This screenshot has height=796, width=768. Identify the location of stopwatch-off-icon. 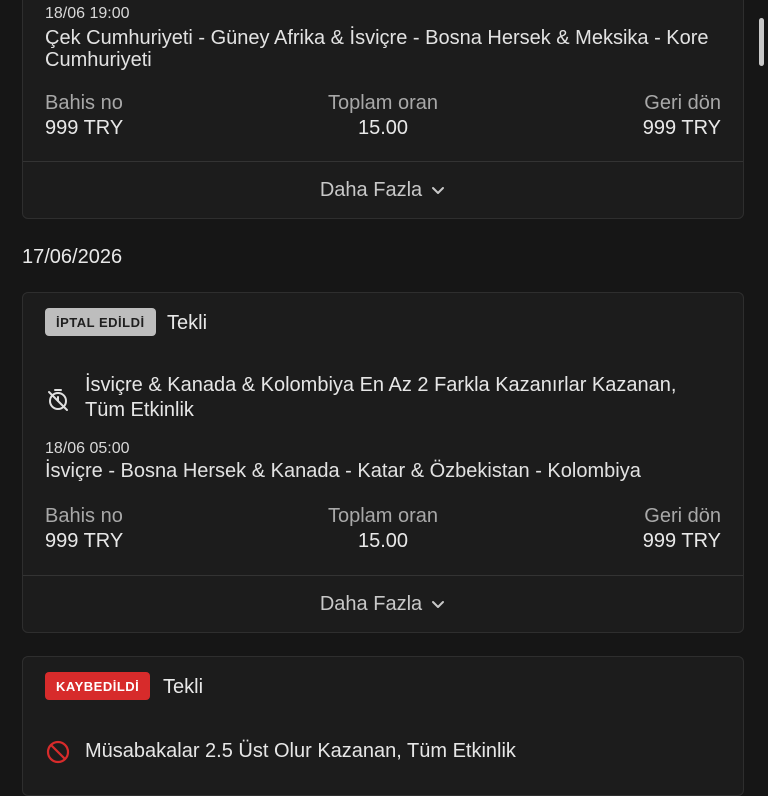
(58, 400).